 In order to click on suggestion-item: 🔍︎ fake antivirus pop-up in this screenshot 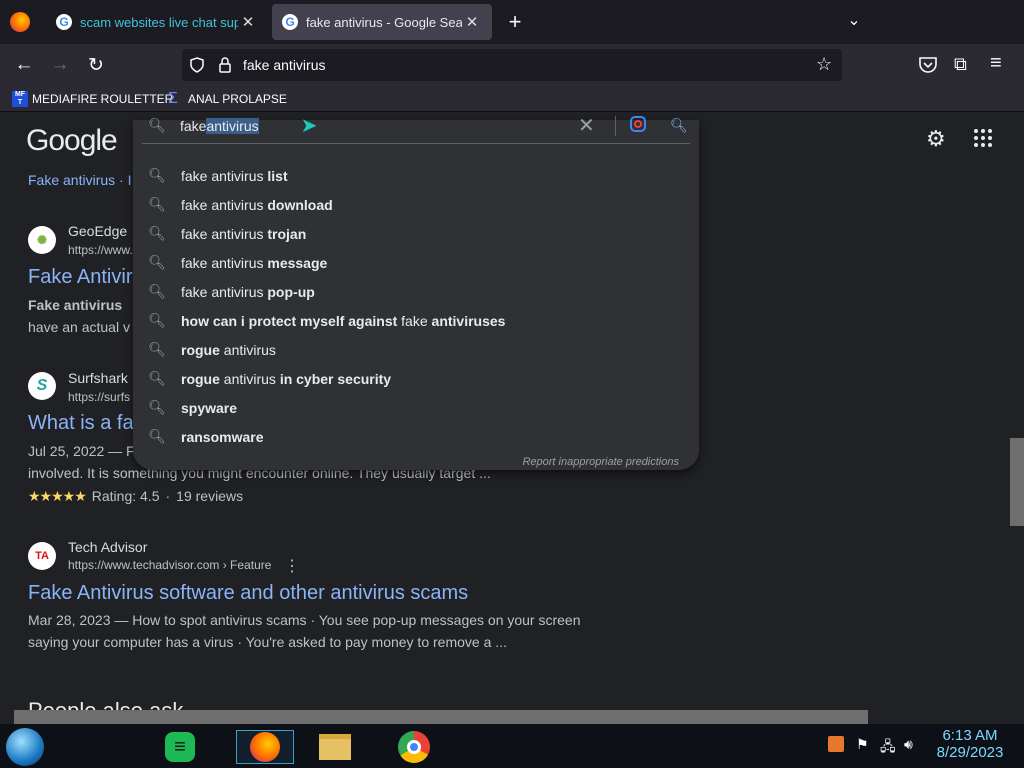, I will do `click(416, 291)`.